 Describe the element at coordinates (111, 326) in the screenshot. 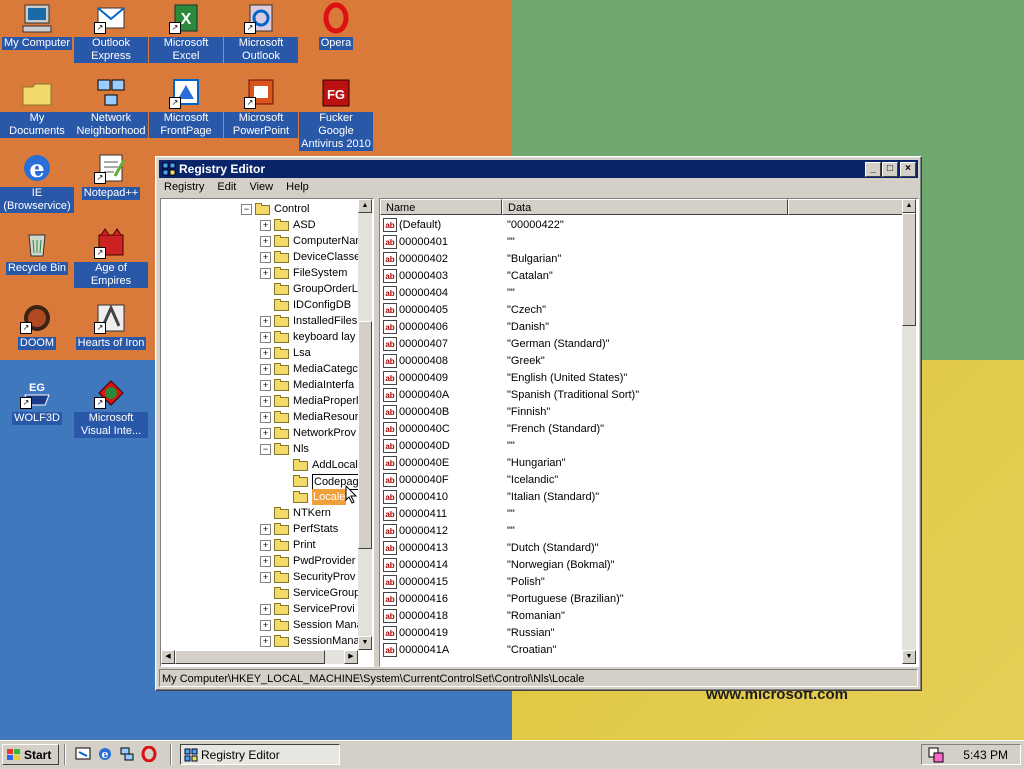

I see `desktop-icon-hearts-of-iron: ↗ Hearts of Iron` at that location.